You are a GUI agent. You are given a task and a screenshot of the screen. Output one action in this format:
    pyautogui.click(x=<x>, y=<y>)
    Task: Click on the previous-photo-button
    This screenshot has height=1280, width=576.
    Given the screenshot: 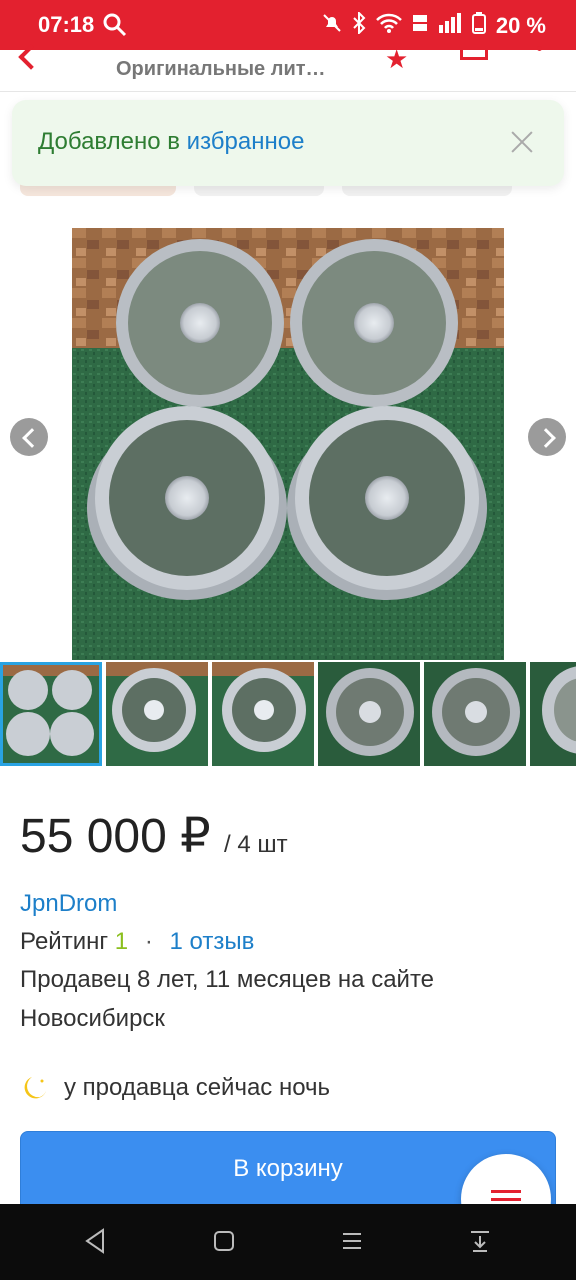 What is the action you would take?
    pyautogui.click(x=29, y=437)
    